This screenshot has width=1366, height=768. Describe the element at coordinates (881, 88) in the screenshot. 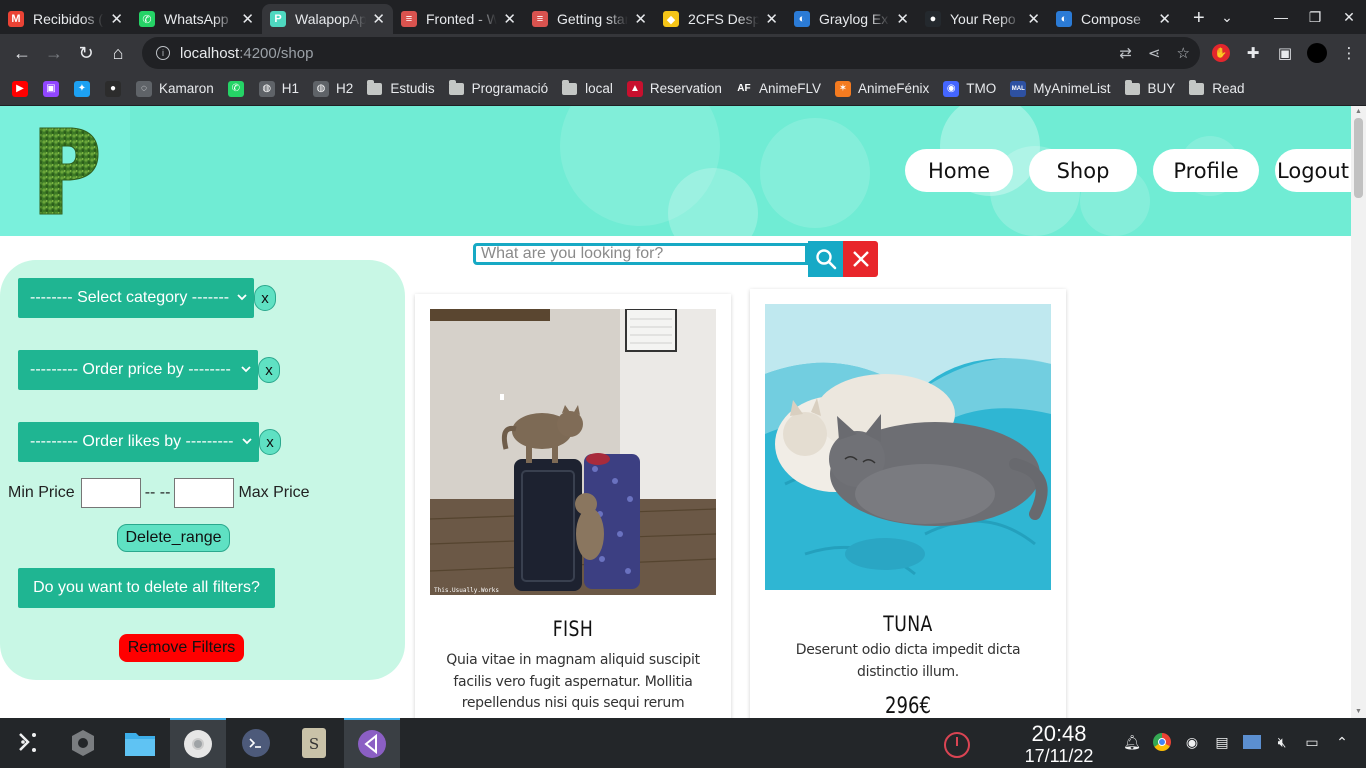

I see `bookmark-item: ✶ AnimeFénix` at that location.